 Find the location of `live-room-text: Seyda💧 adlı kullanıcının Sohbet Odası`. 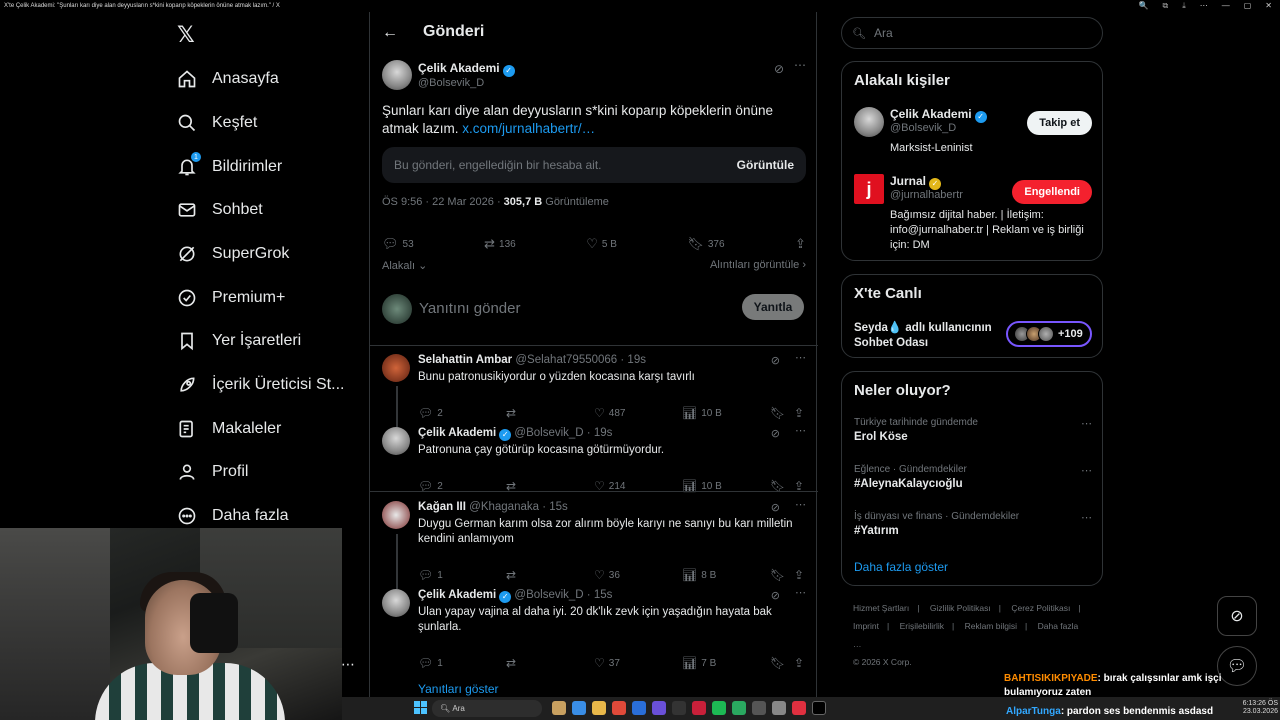

live-room-text: Seyda💧 adlı kullanıcının Sohbet Odası is located at coordinates (923, 336).